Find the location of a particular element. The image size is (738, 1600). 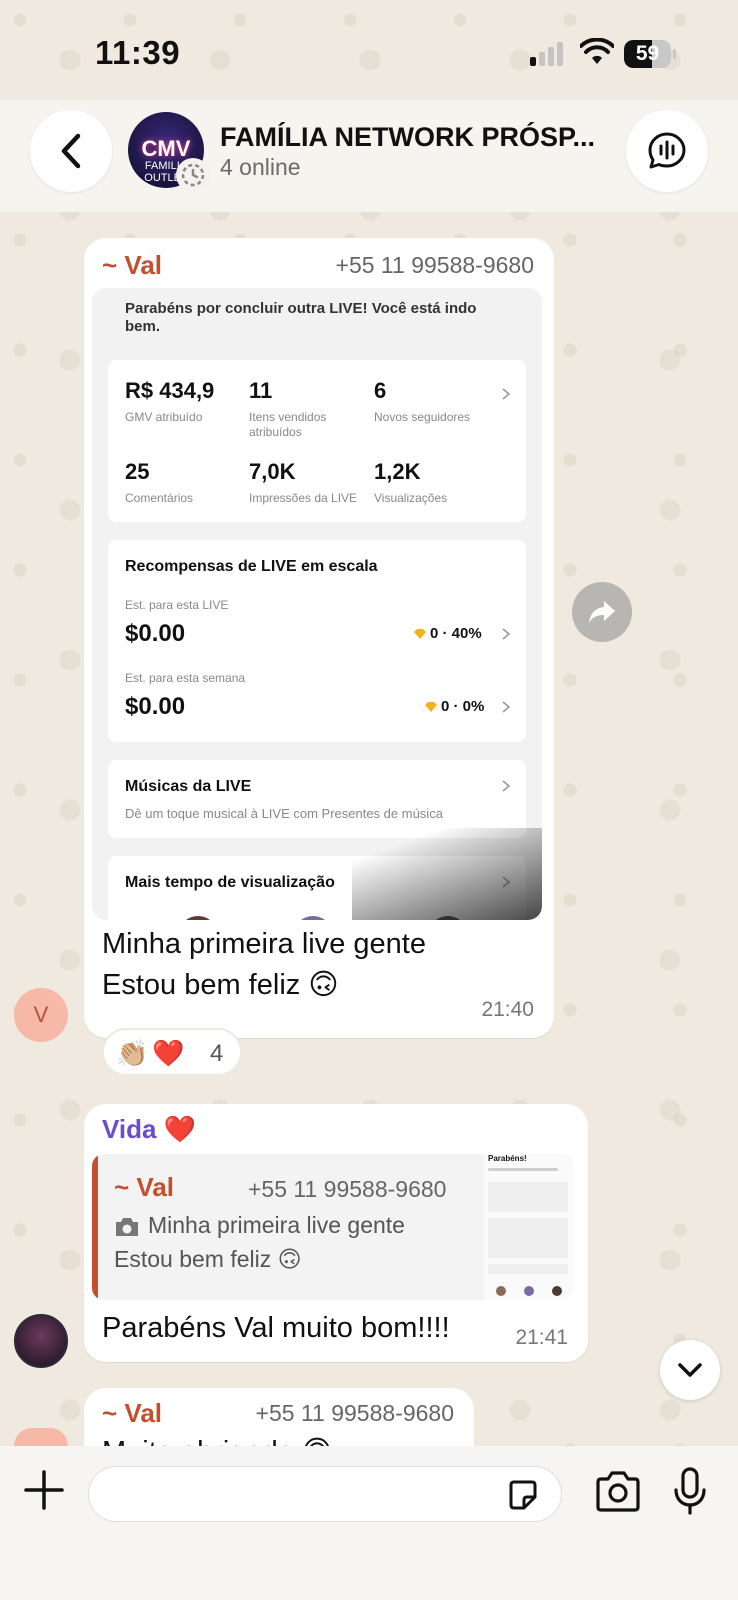

reactions-pill: 👏🏼❤️ 4 is located at coordinates (172, 1052).